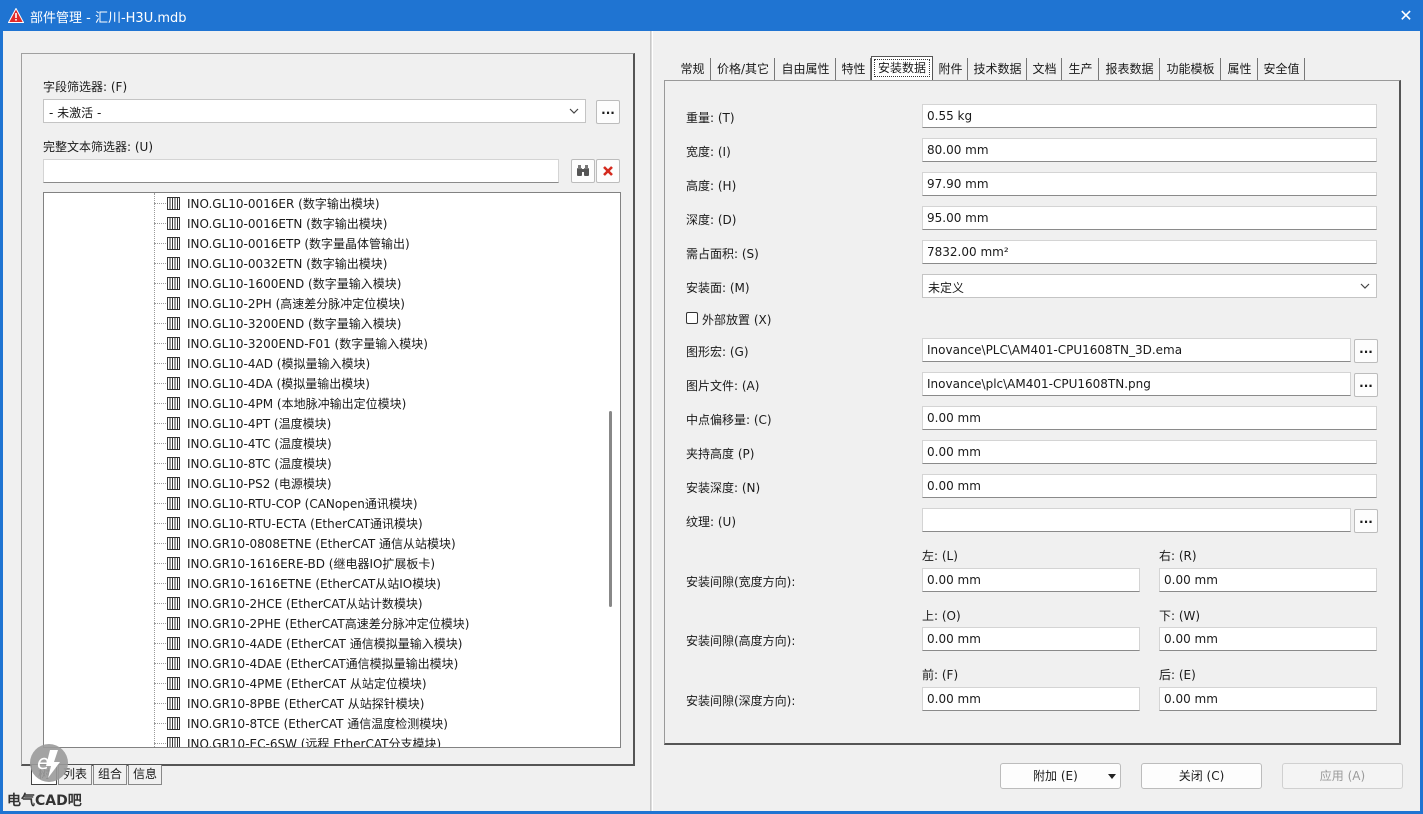  Describe the element at coordinates (1149, 286) in the screenshot. I see `mount-surface-select: 未定义` at that location.